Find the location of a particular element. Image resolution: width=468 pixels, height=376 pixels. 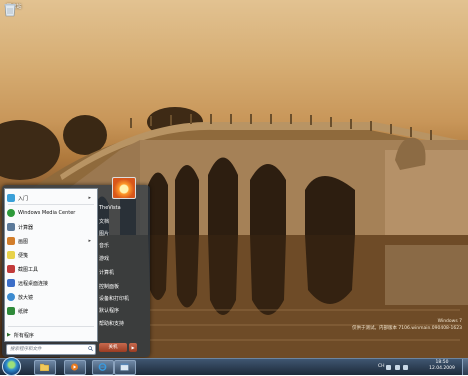

search-icon is located at coordinates (90, 348).